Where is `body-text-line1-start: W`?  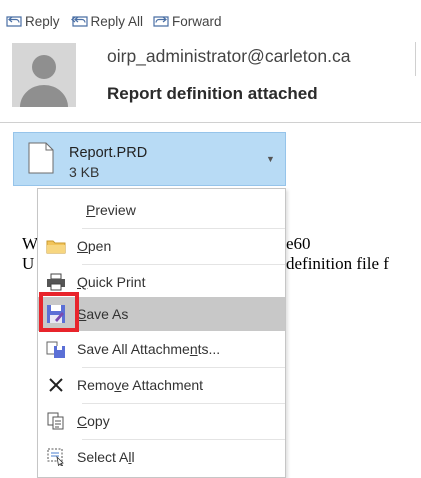
body-text-line1-start: W is located at coordinates (30, 243).